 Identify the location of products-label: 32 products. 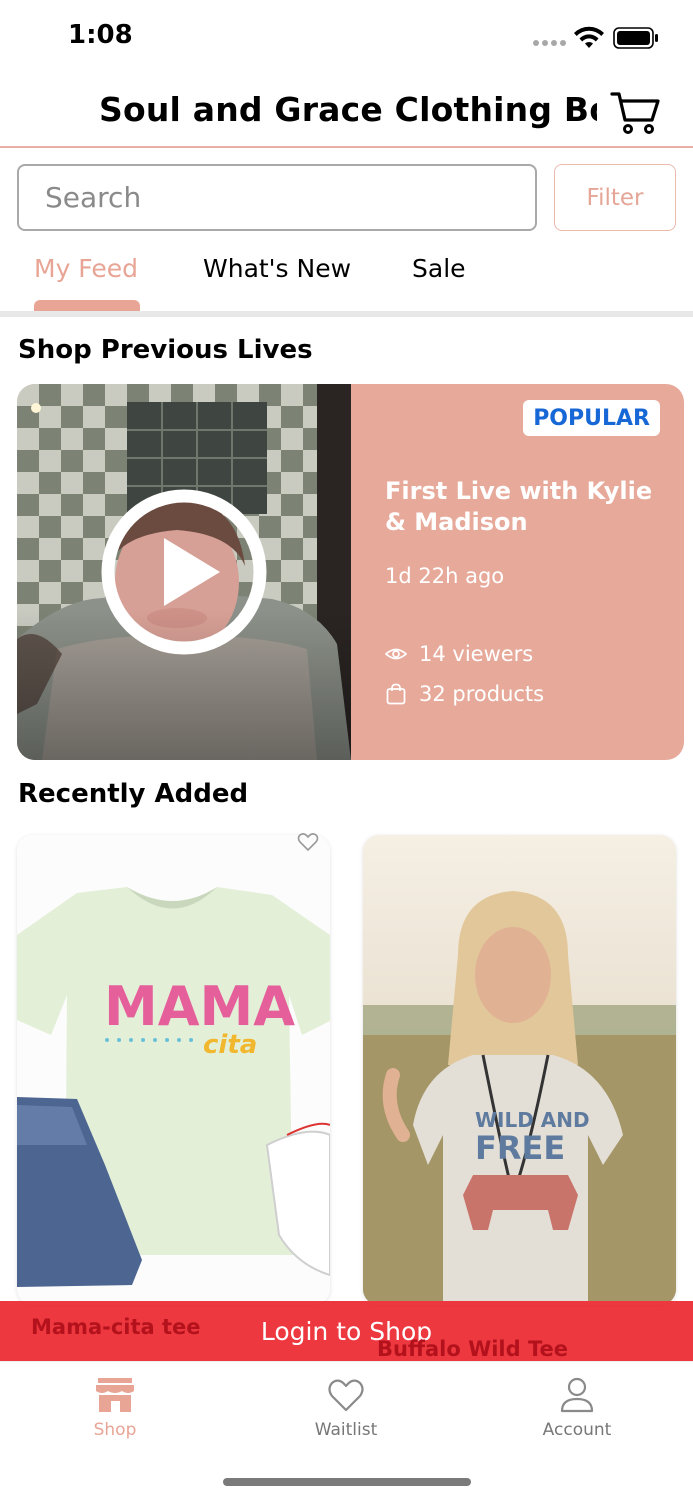
(482, 694).